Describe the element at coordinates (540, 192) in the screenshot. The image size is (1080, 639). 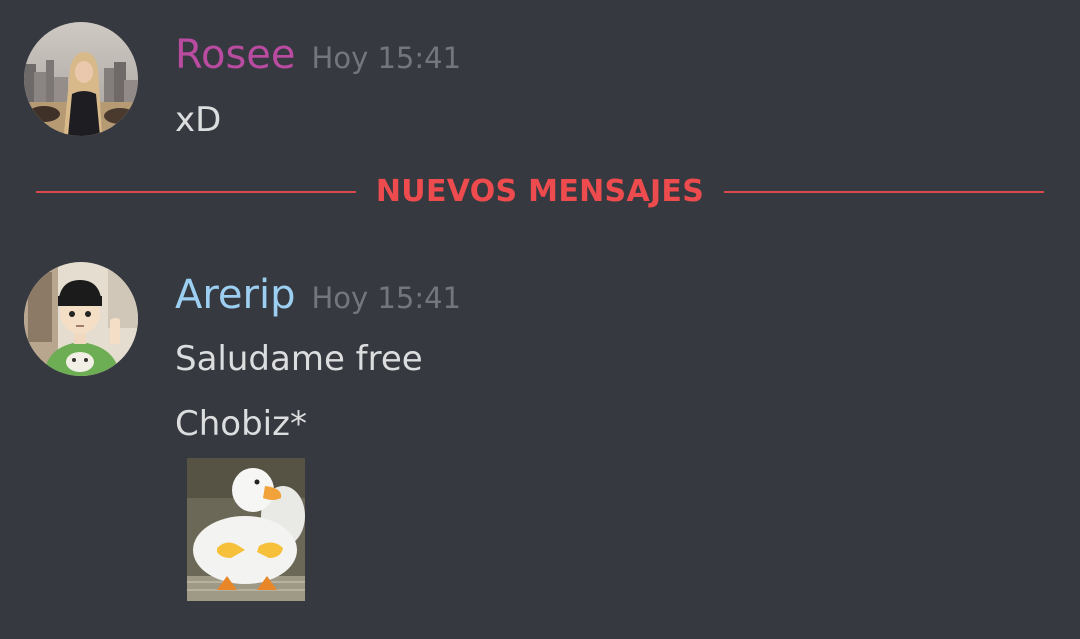
I see `new-messages-divider: NUEVOS MENSAJES` at that location.